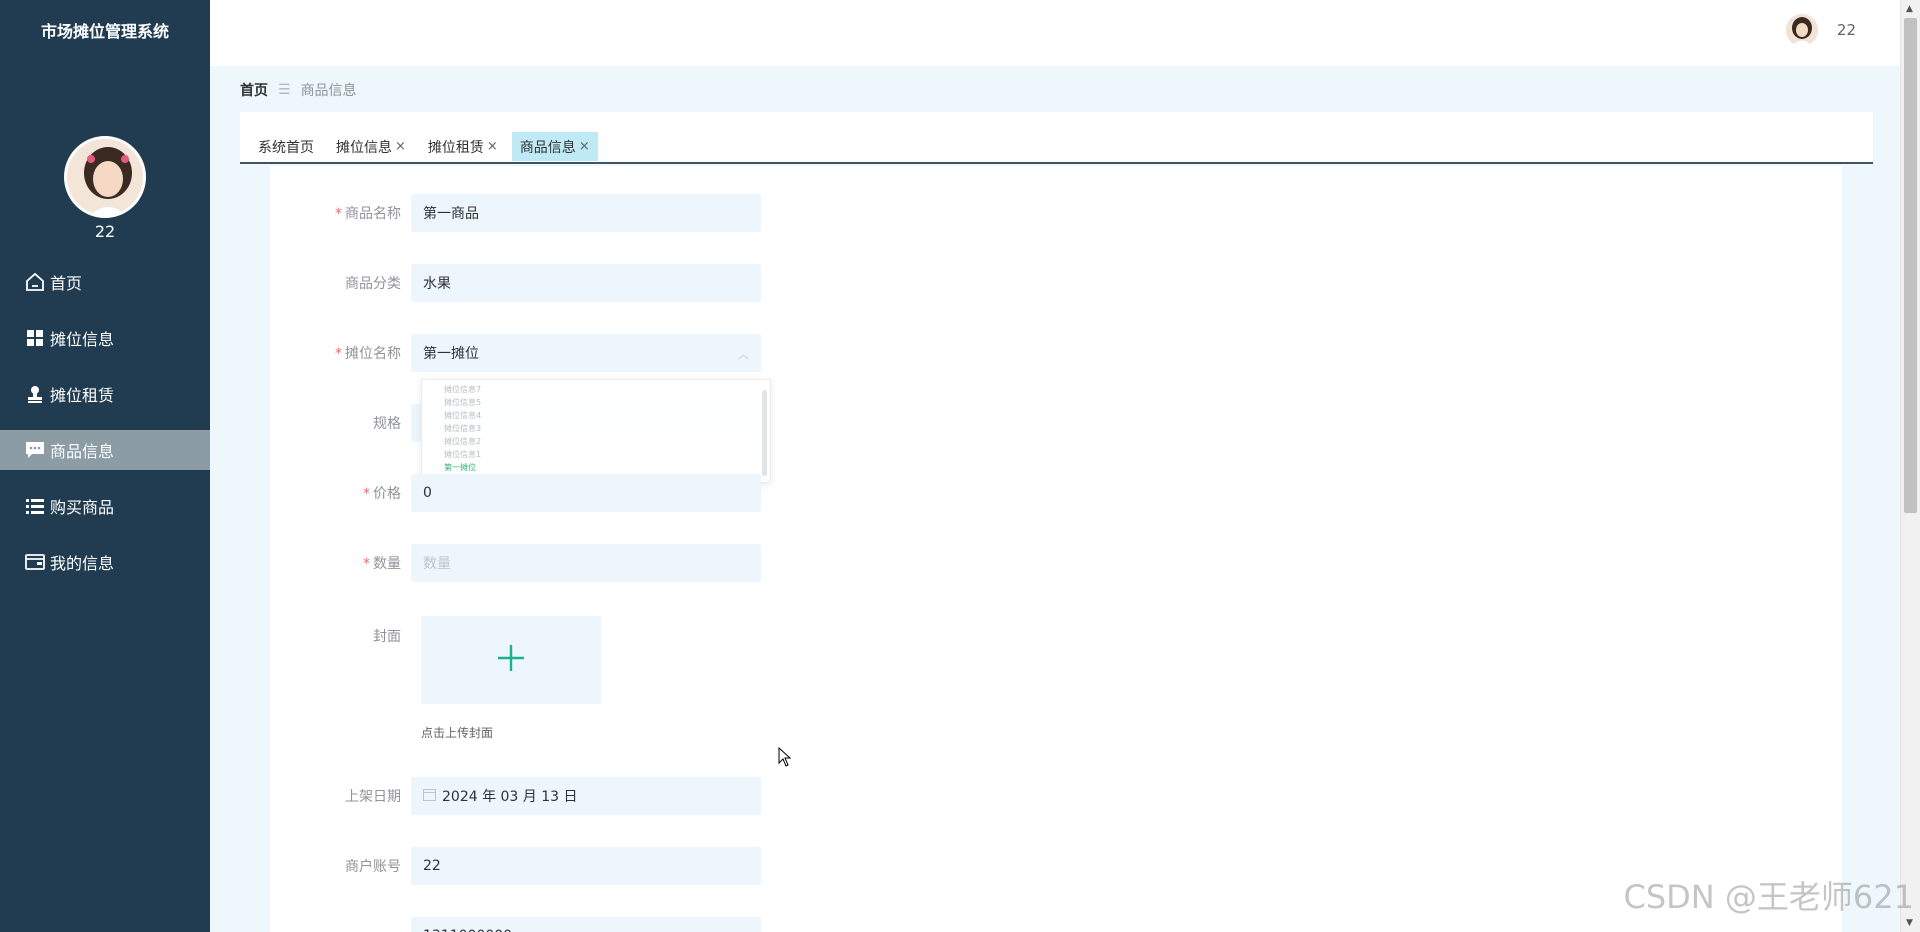  Describe the element at coordinates (373, 214) in the screenshot. I see `field-label: 商品名称` at that location.